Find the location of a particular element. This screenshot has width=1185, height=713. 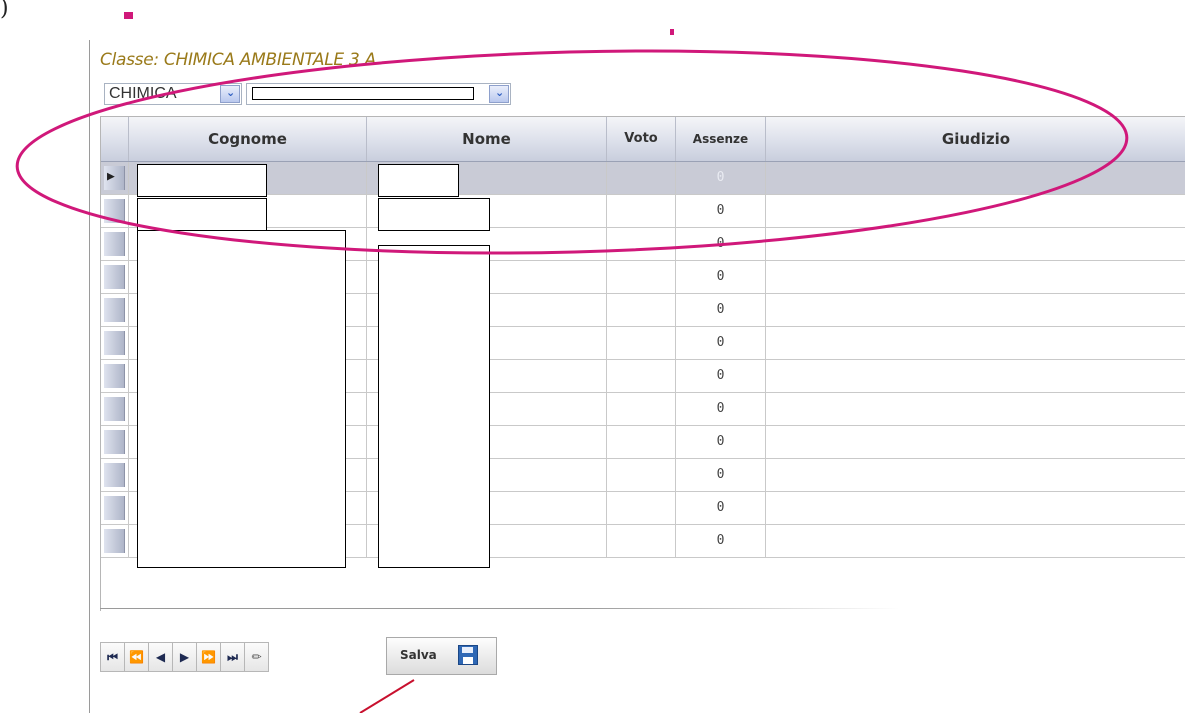

grid-footer-line is located at coordinates (500, 608).